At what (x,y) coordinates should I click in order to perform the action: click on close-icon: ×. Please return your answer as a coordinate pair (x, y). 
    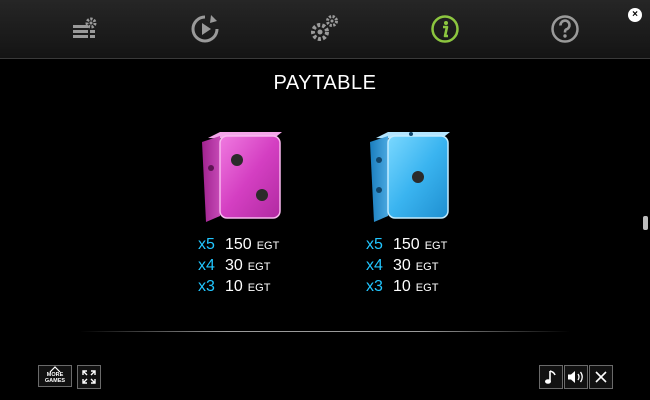
    Looking at the image, I should click on (635, 15).